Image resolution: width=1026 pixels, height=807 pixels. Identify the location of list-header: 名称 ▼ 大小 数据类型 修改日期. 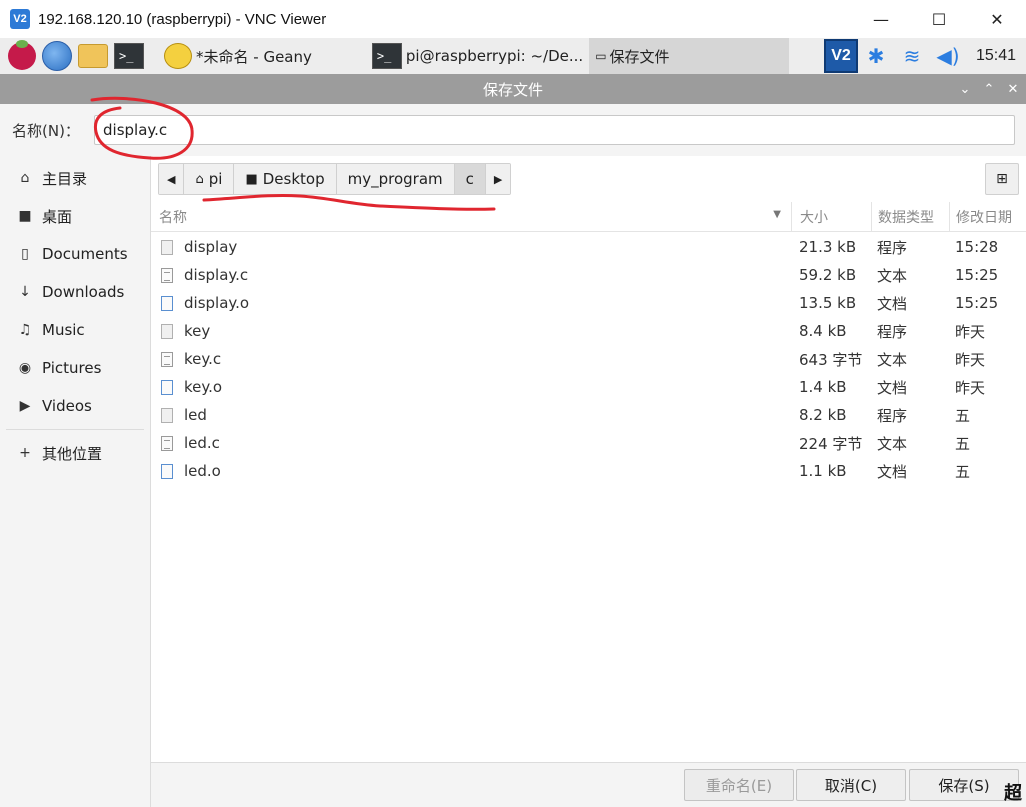
(588, 216).